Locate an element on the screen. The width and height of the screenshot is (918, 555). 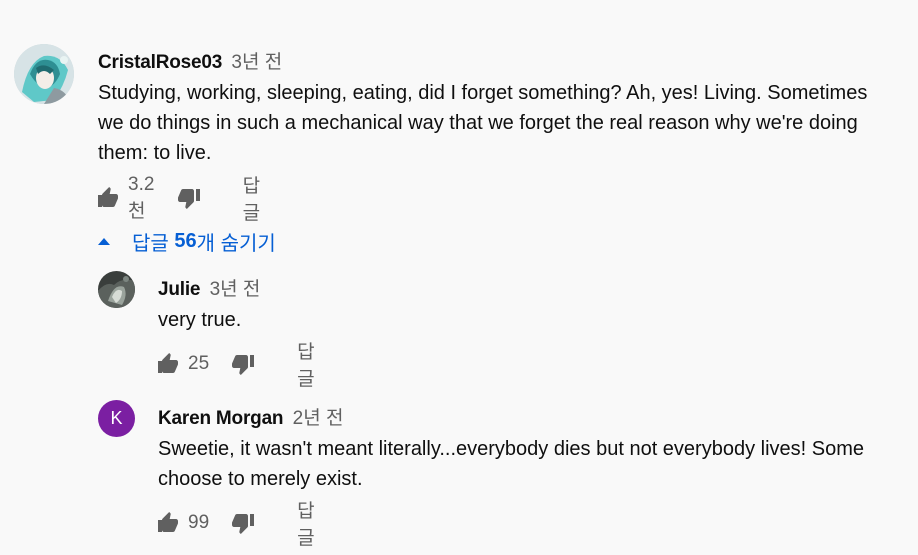
caret-up-icon is located at coordinates (104, 241).